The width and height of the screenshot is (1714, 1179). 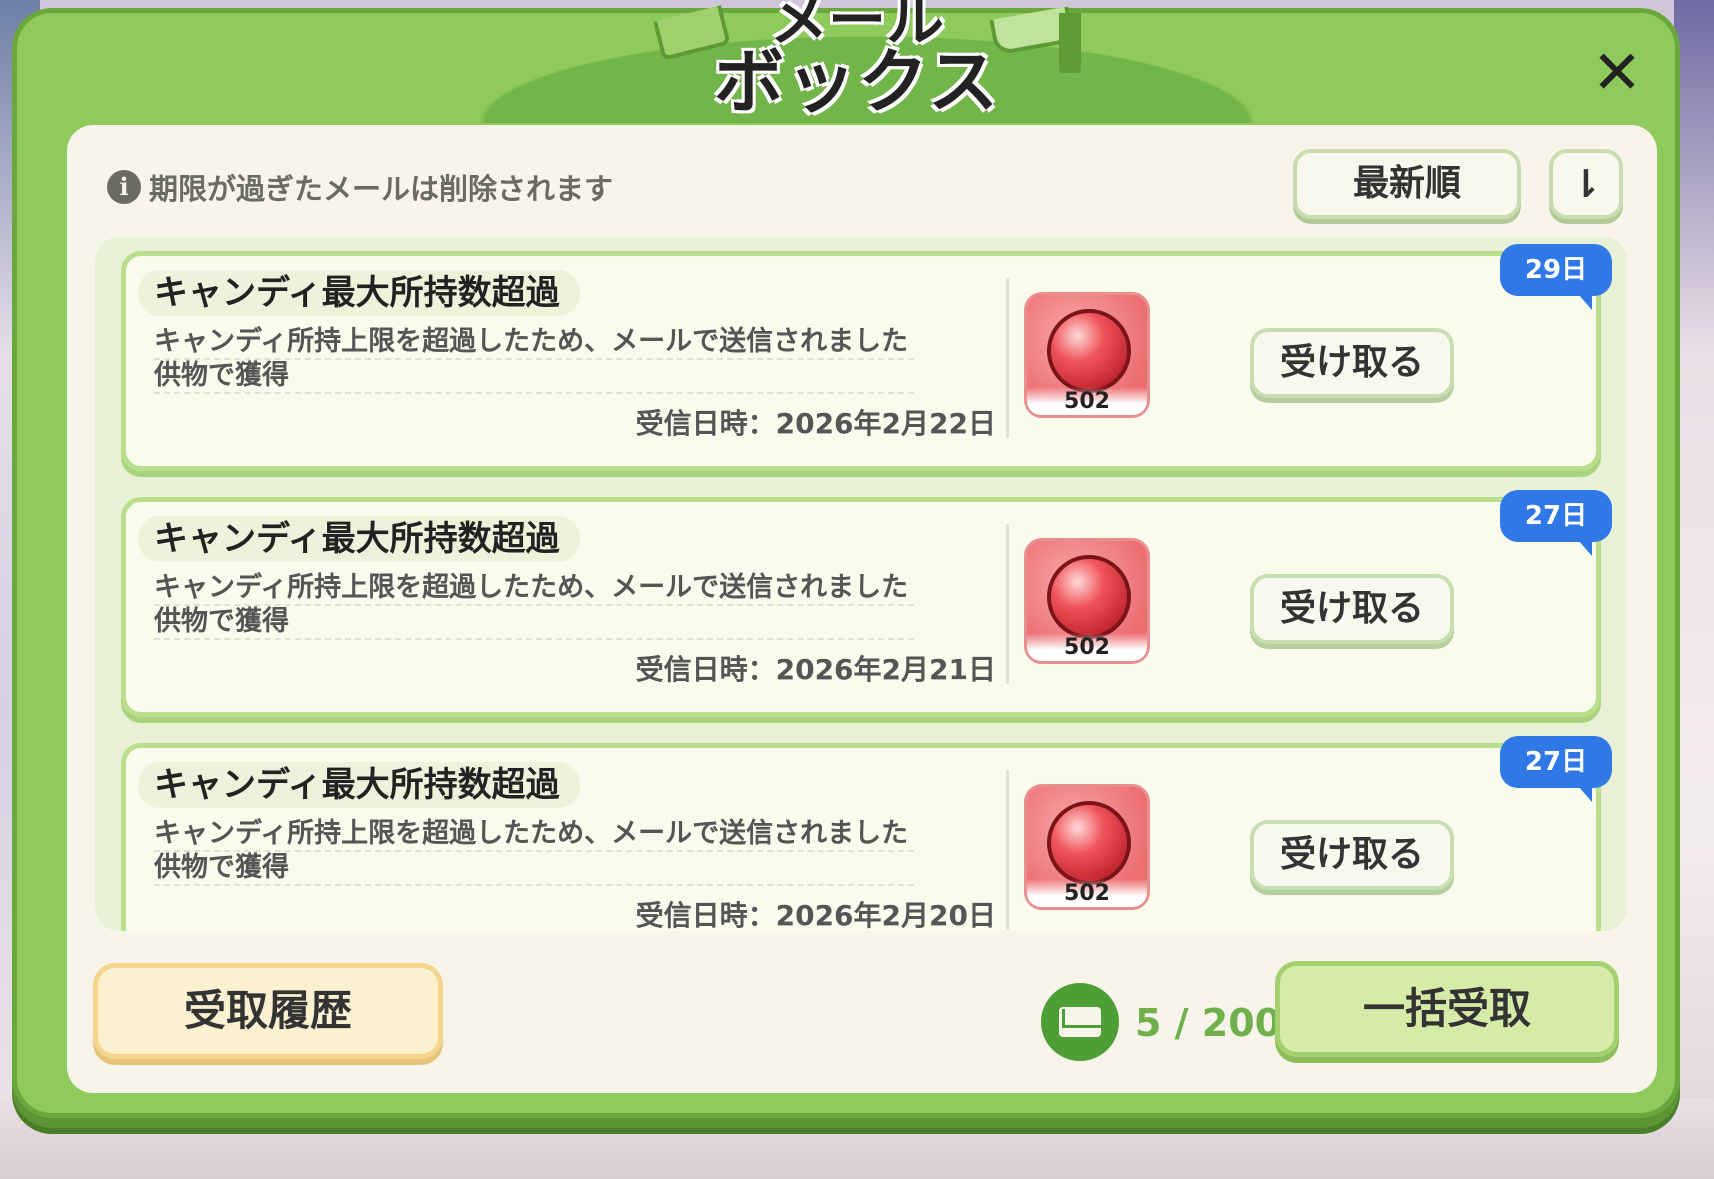 What do you see at coordinates (124, 187) in the screenshot?
I see `info-icon: i` at bounding box center [124, 187].